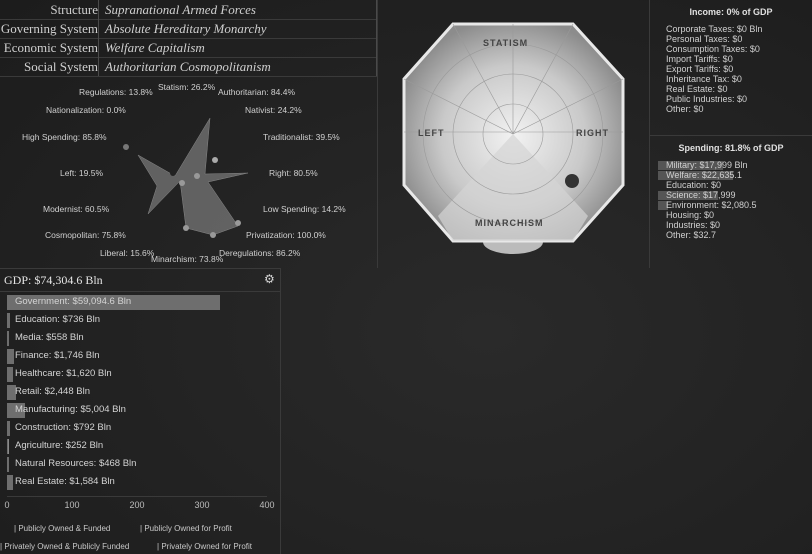  Describe the element at coordinates (60, 66) in the screenshot. I see `info-label: Social System` at that location.